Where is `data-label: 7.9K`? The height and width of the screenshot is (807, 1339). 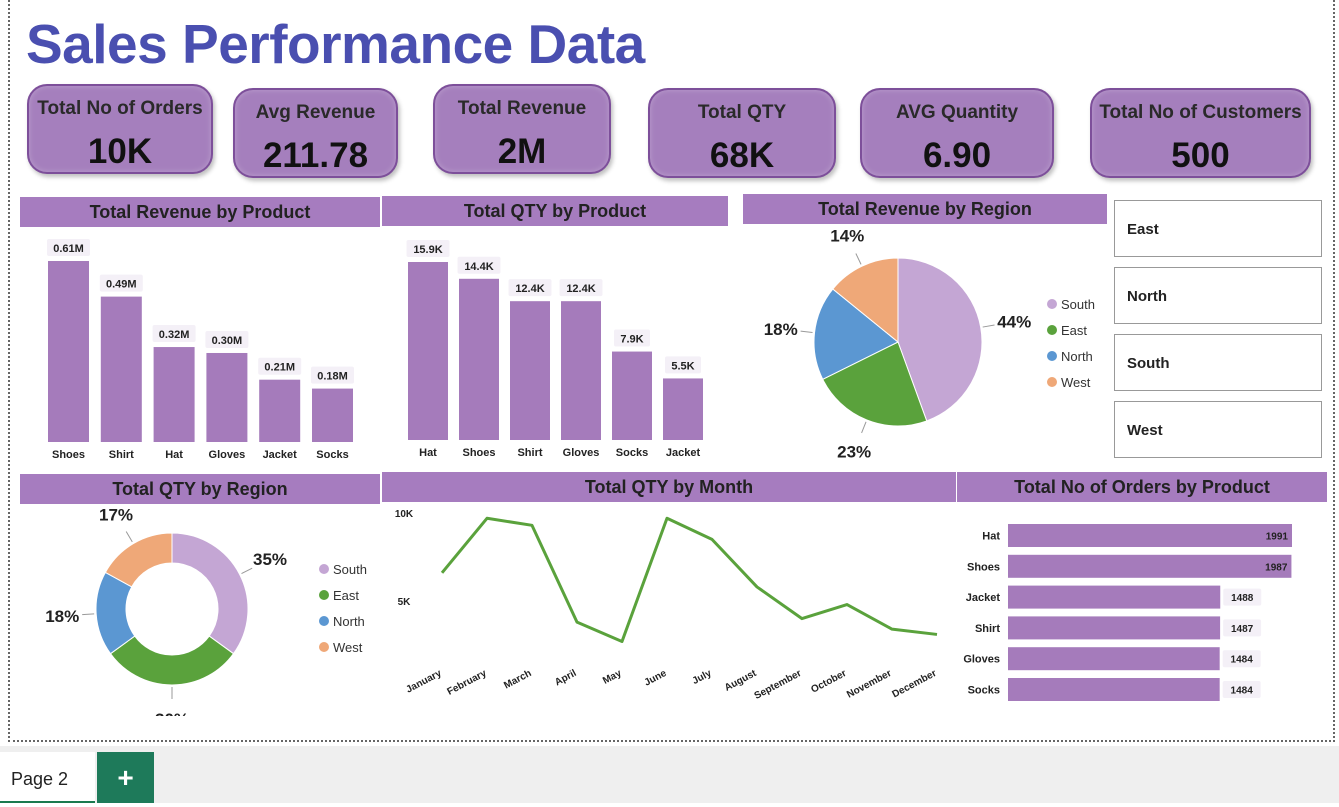 data-label: 7.9K is located at coordinates (631, 340).